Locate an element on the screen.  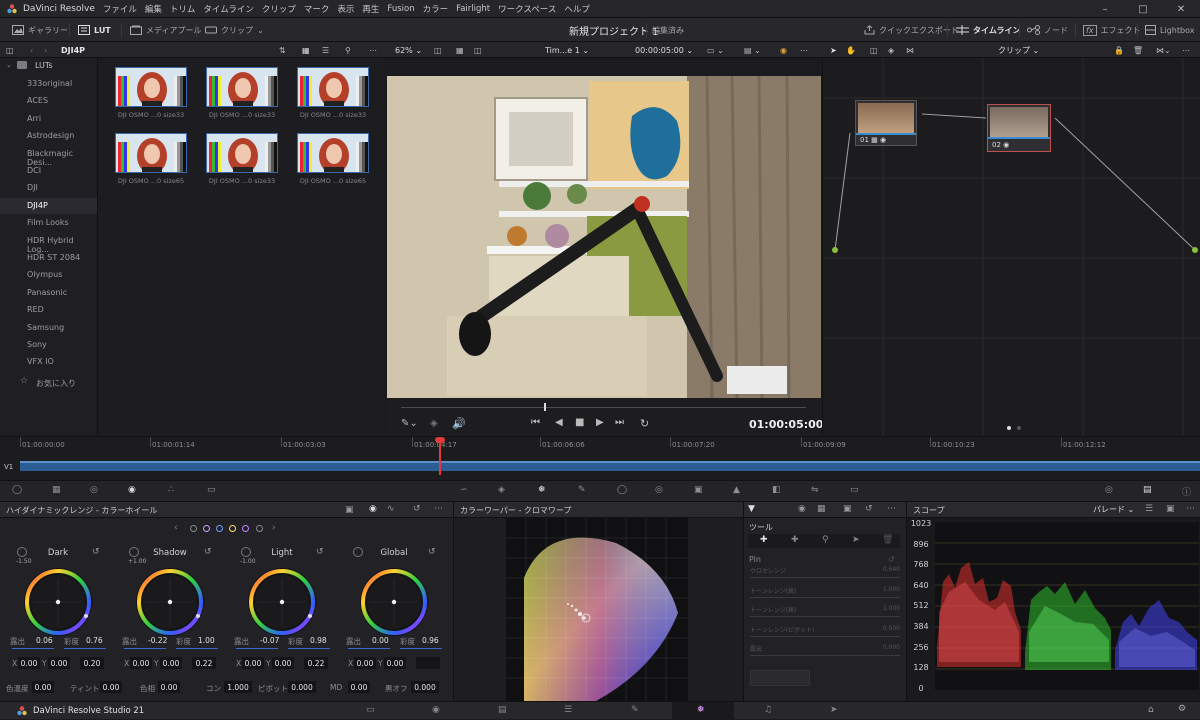
playhead-handle is located at coordinates (440, 440).